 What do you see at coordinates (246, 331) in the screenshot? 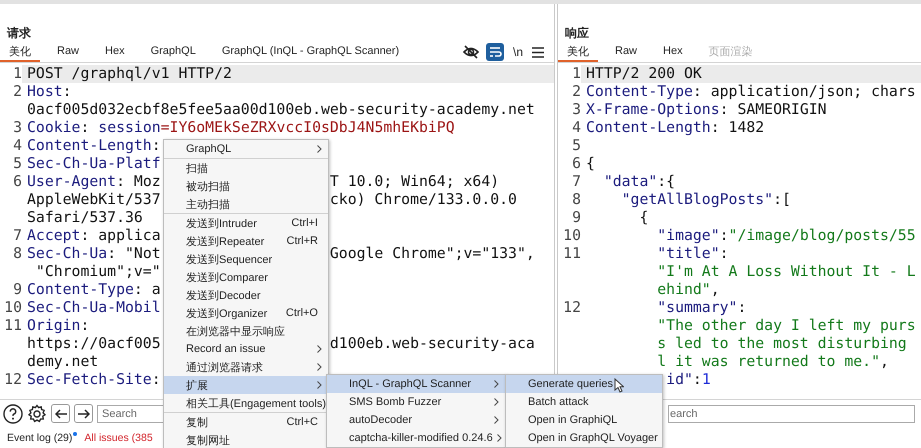
I see `menu-item: 在浏览器中显示响应` at bounding box center [246, 331].